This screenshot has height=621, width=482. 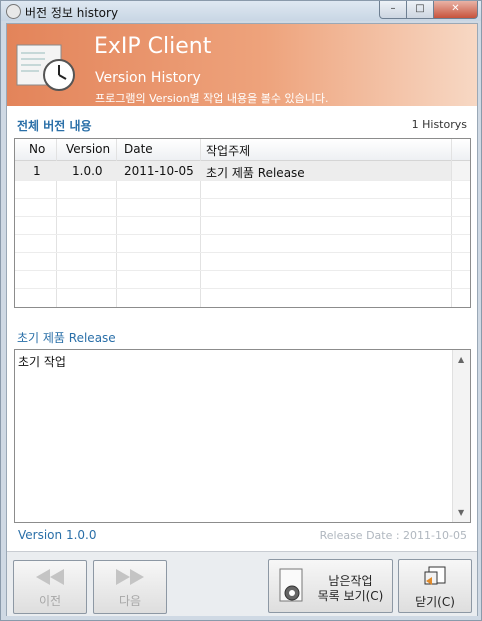 I want to click on column-header-date: Date, so click(x=138, y=149).